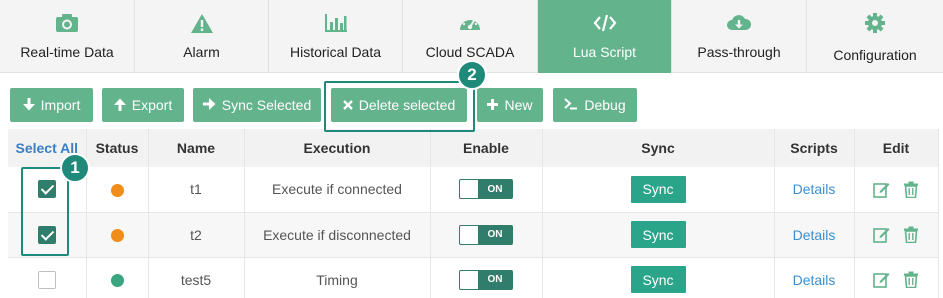 The image size is (943, 298). What do you see at coordinates (470, 23) in the screenshot?
I see `dashboard-icon` at bounding box center [470, 23].